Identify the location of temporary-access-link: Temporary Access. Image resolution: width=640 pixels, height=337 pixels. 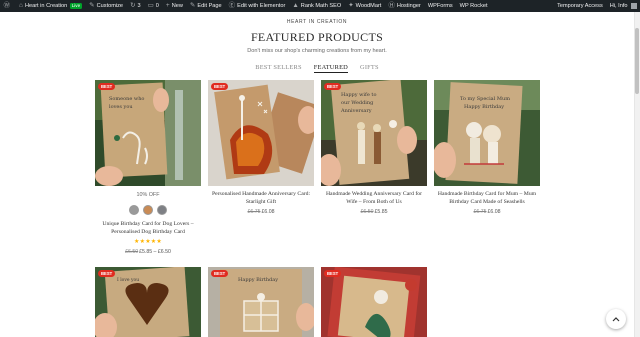
(580, 6).